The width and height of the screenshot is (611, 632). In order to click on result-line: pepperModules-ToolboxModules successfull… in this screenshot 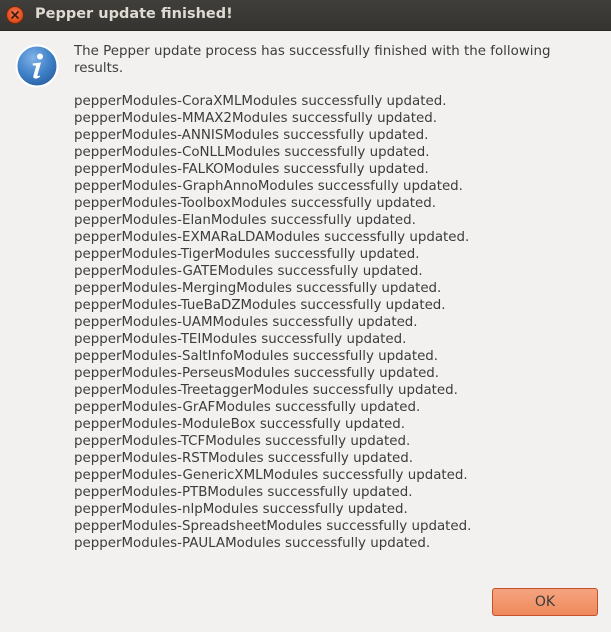, I will do `click(255, 203)`.